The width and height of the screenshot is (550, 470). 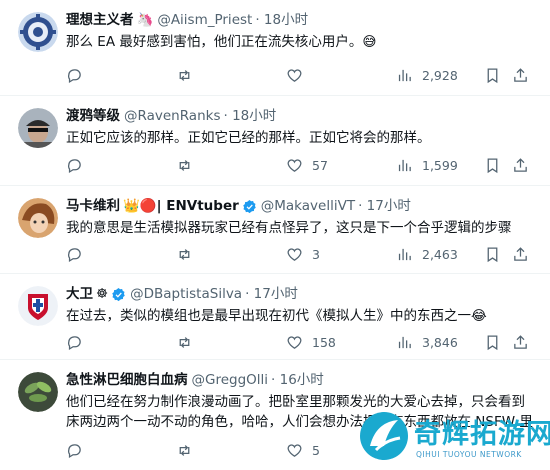 What do you see at coordinates (311, 342) in the screenshot?
I see `like-button: 158` at bounding box center [311, 342].